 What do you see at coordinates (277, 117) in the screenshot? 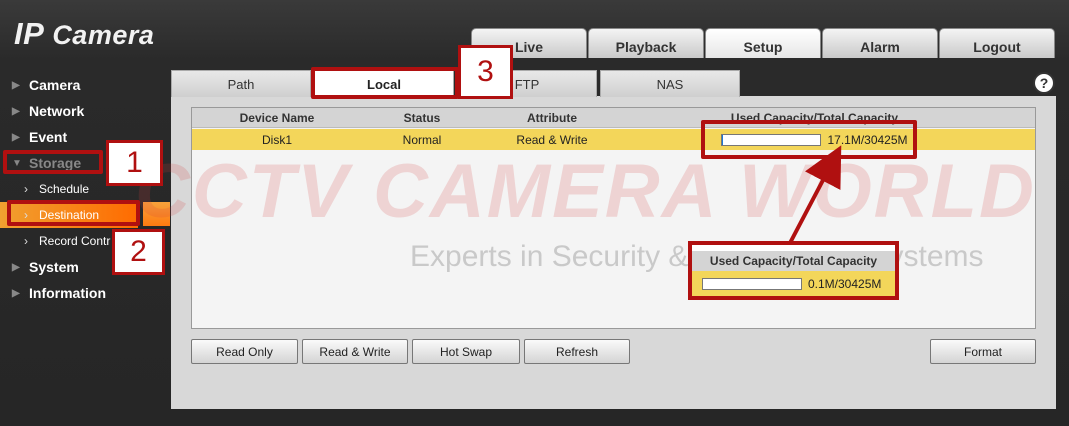
I see `header-device-name: Device Name` at bounding box center [277, 117].